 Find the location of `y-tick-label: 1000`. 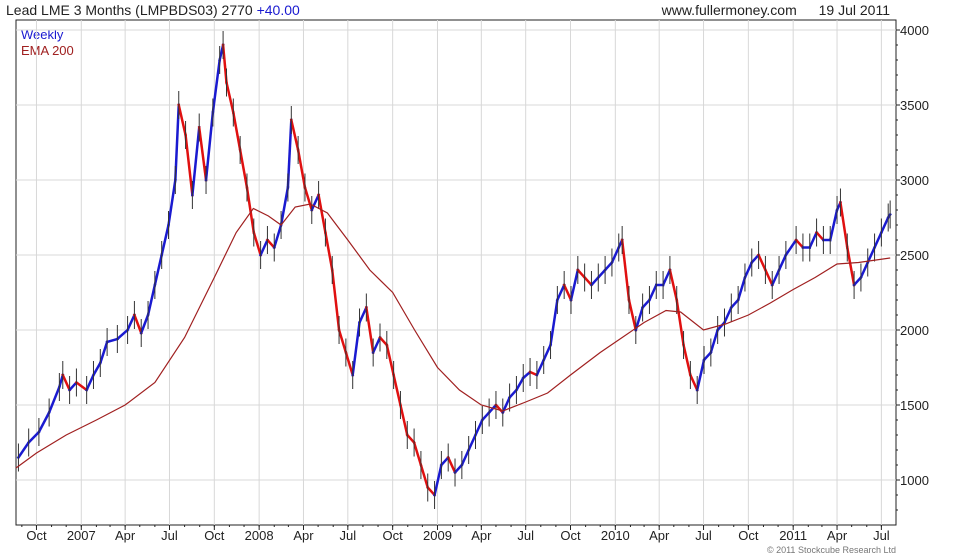

y-tick-label: 1000 is located at coordinates (914, 480).